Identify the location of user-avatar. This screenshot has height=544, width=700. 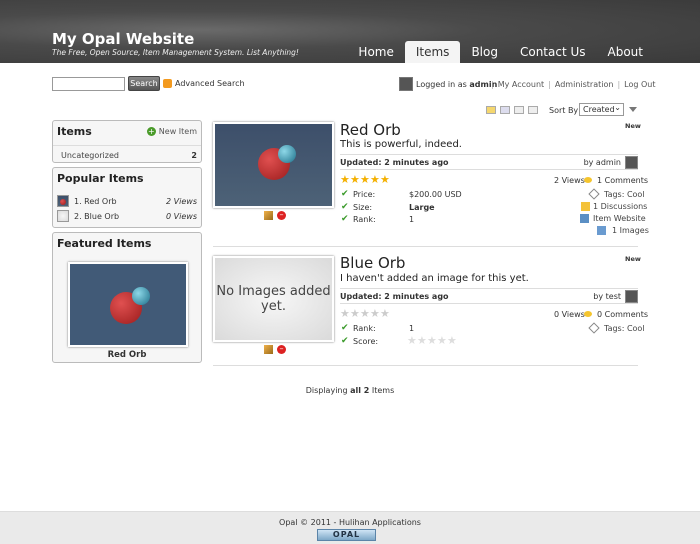
(406, 84).